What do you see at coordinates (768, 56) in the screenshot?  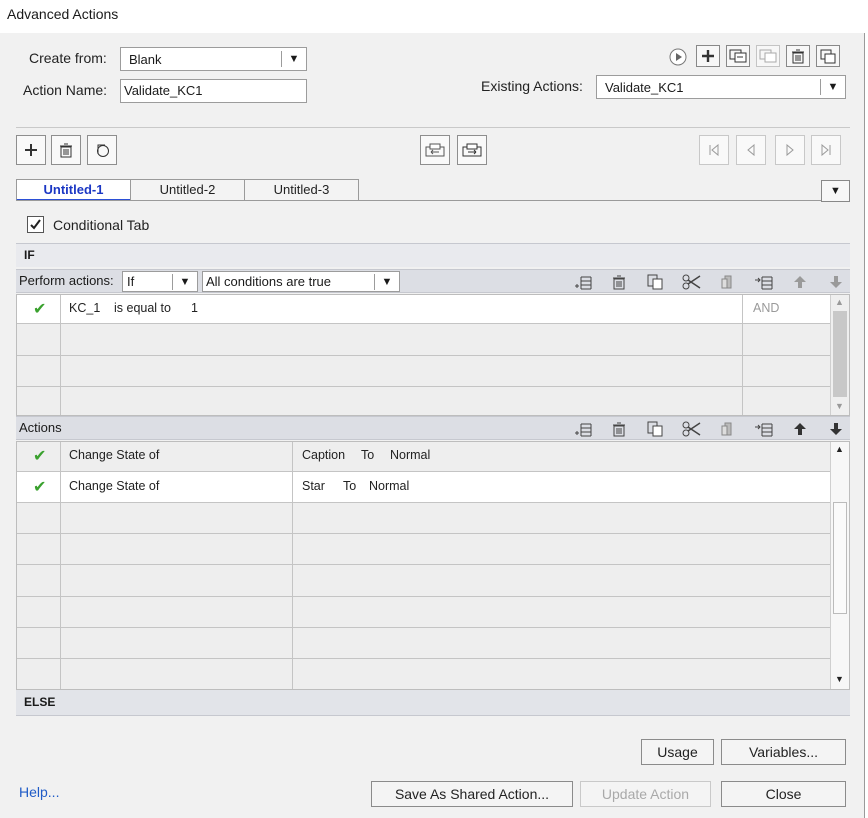 I see `export-action-button` at bounding box center [768, 56].